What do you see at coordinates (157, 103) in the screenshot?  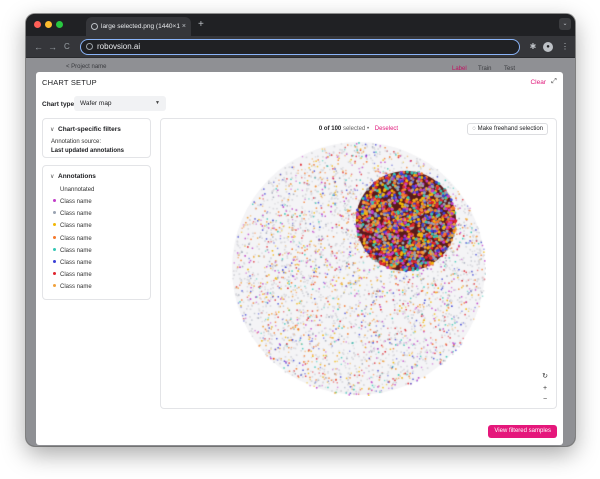 I see `chevron-down-icon: ▼` at bounding box center [157, 103].